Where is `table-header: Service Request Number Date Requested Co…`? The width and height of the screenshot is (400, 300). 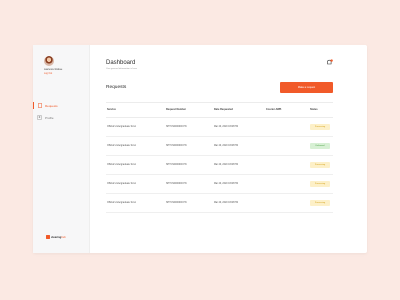
table-header: Service Request Number Date Requested Co… is located at coordinates (219, 110).